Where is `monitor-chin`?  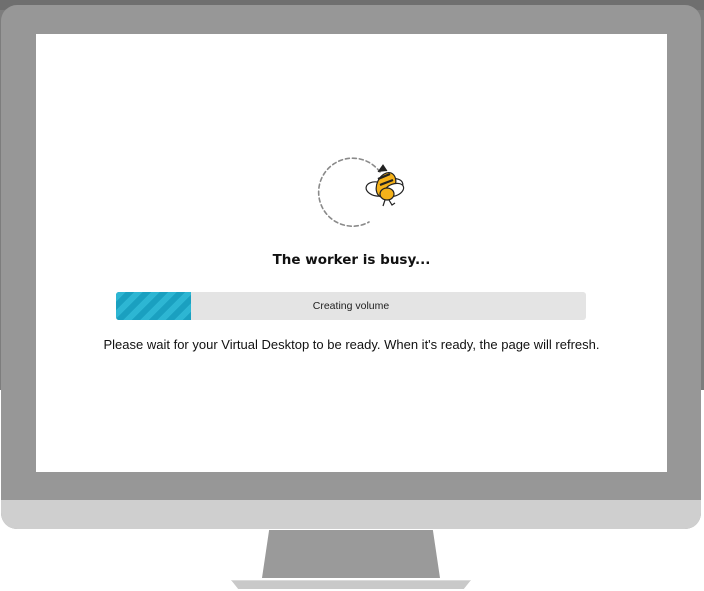
monitor-chin is located at coordinates (351, 514).